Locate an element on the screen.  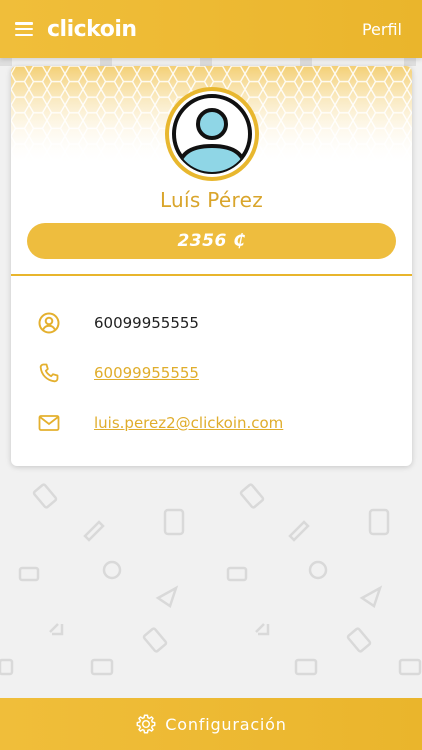
mail-icon is located at coordinates (49, 423).